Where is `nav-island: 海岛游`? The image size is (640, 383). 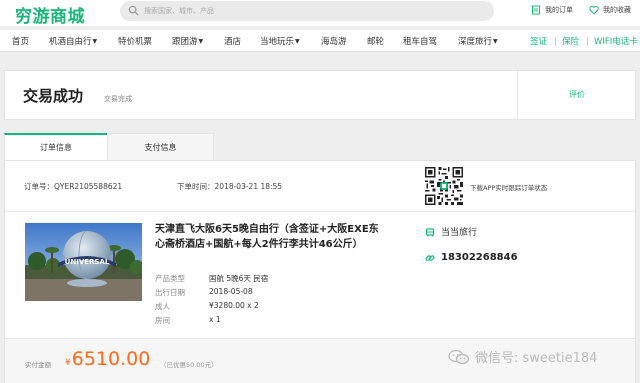 nav-island: 海岛游 is located at coordinates (334, 41).